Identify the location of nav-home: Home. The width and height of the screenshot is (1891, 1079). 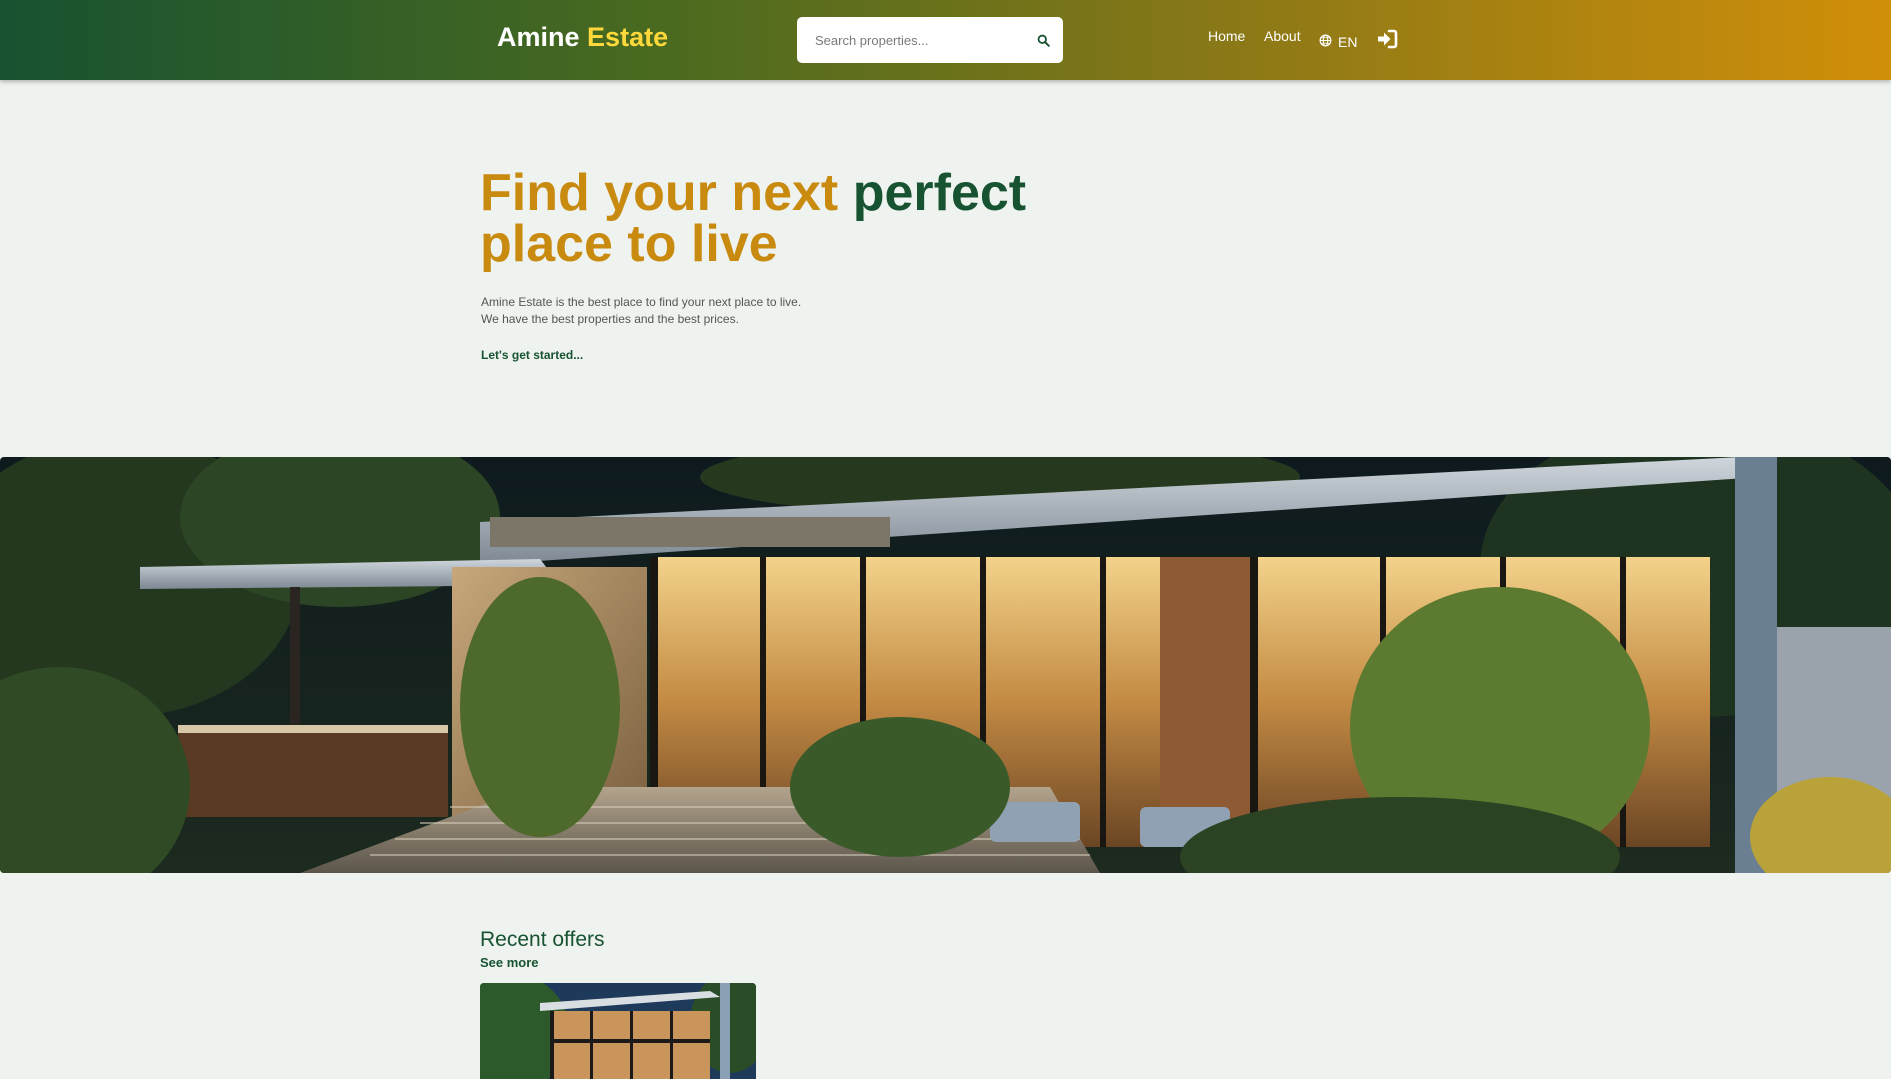
(1226, 40).